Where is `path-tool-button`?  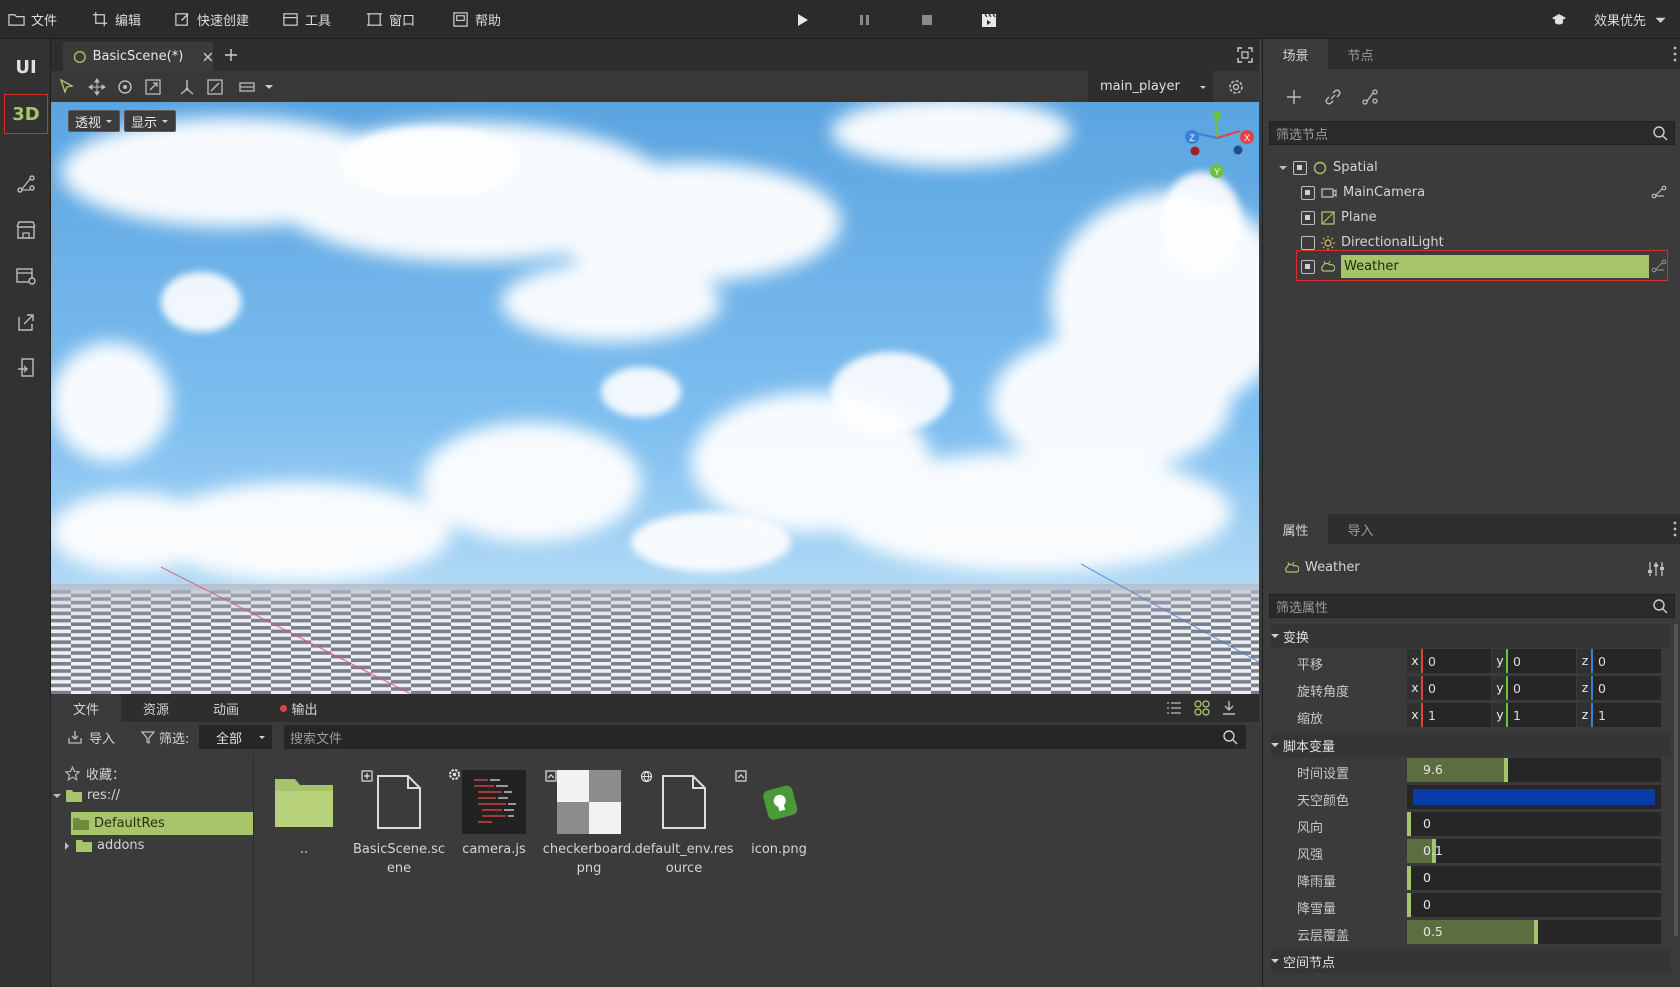
path-tool-button is located at coordinates (26, 184).